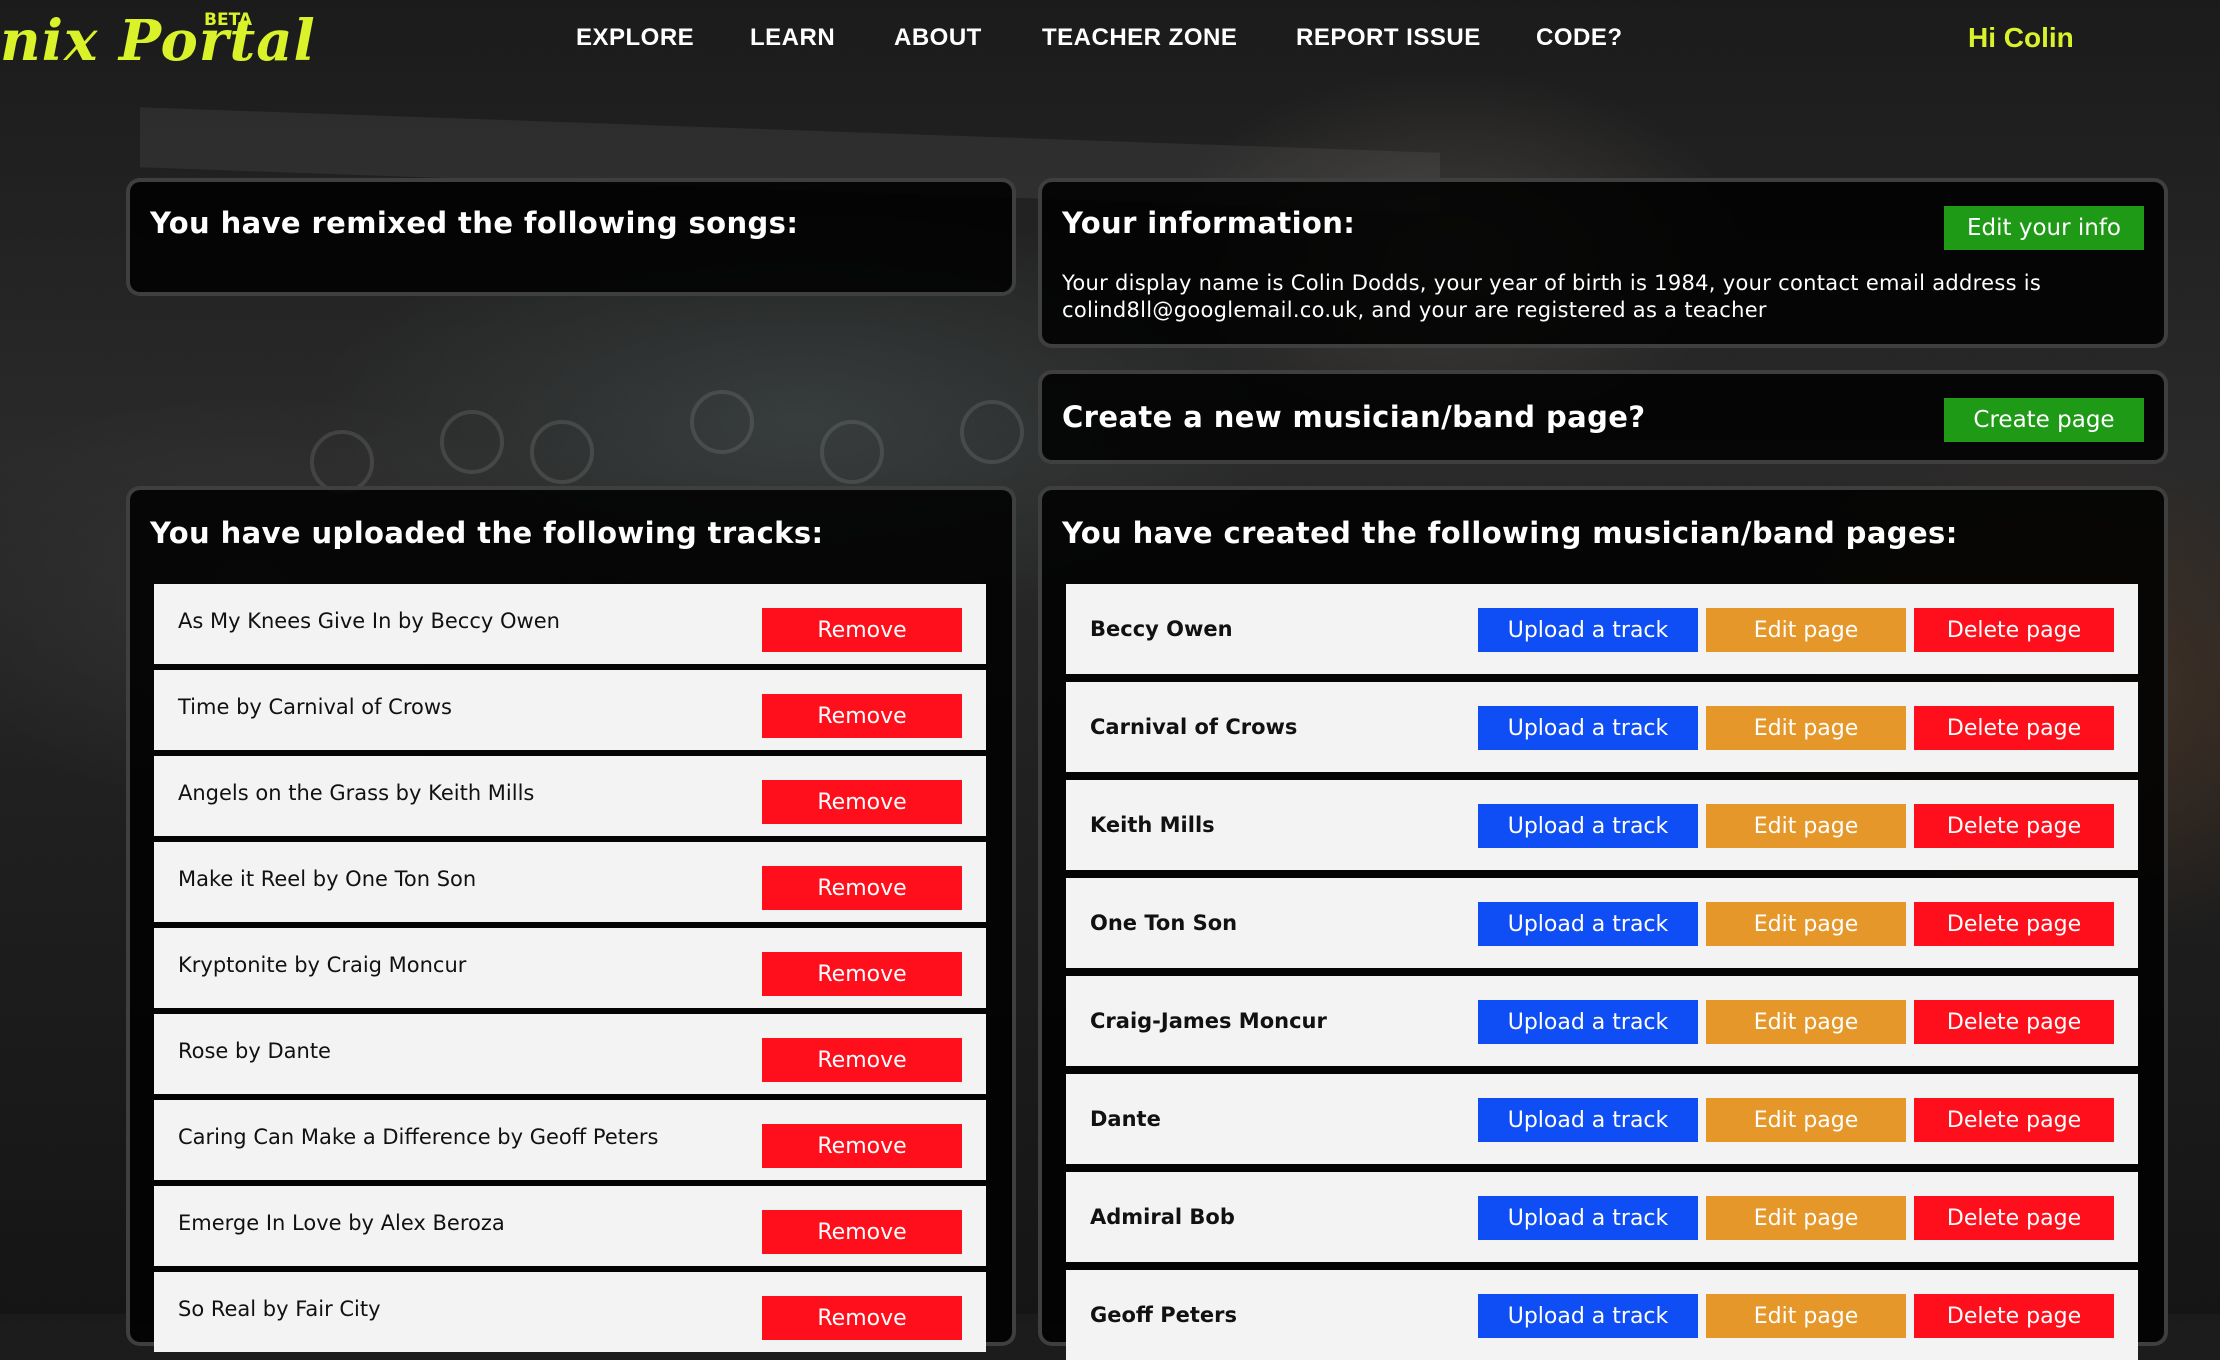 This screenshot has width=2220, height=1360. I want to click on uploaded-tracks-title: You have uploaded the following tracks:, so click(487, 533).